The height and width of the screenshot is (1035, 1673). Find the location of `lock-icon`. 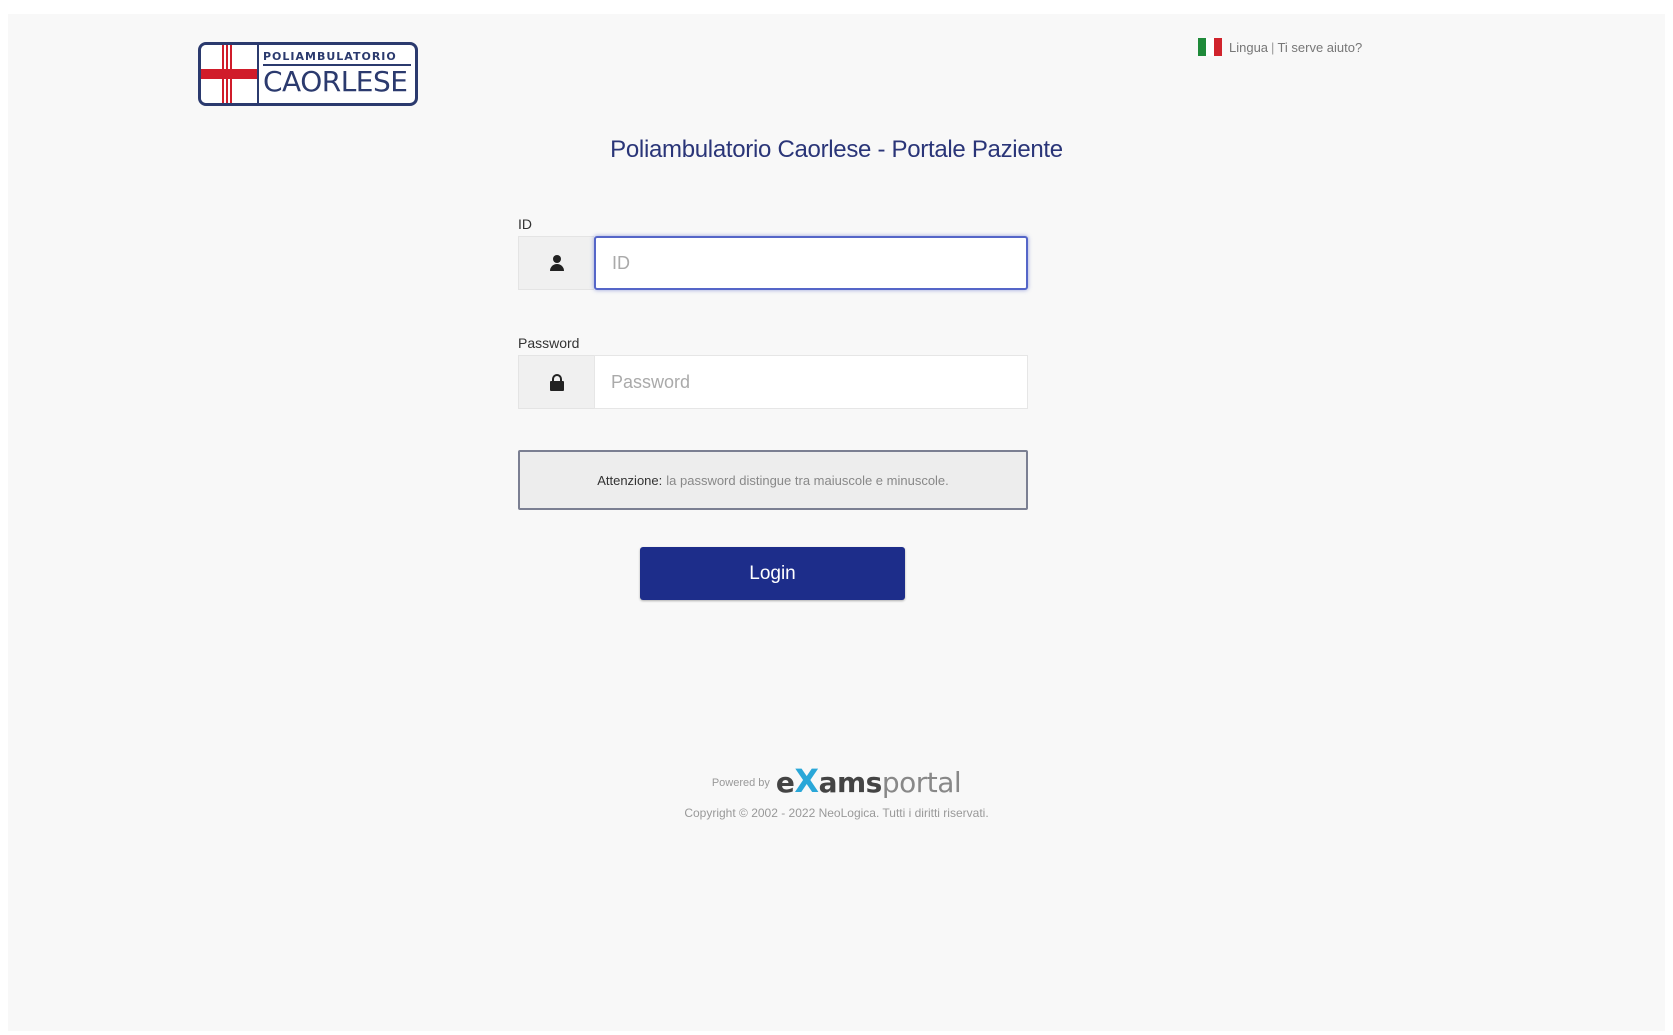

lock-icon is located at coordinates (556, 382).